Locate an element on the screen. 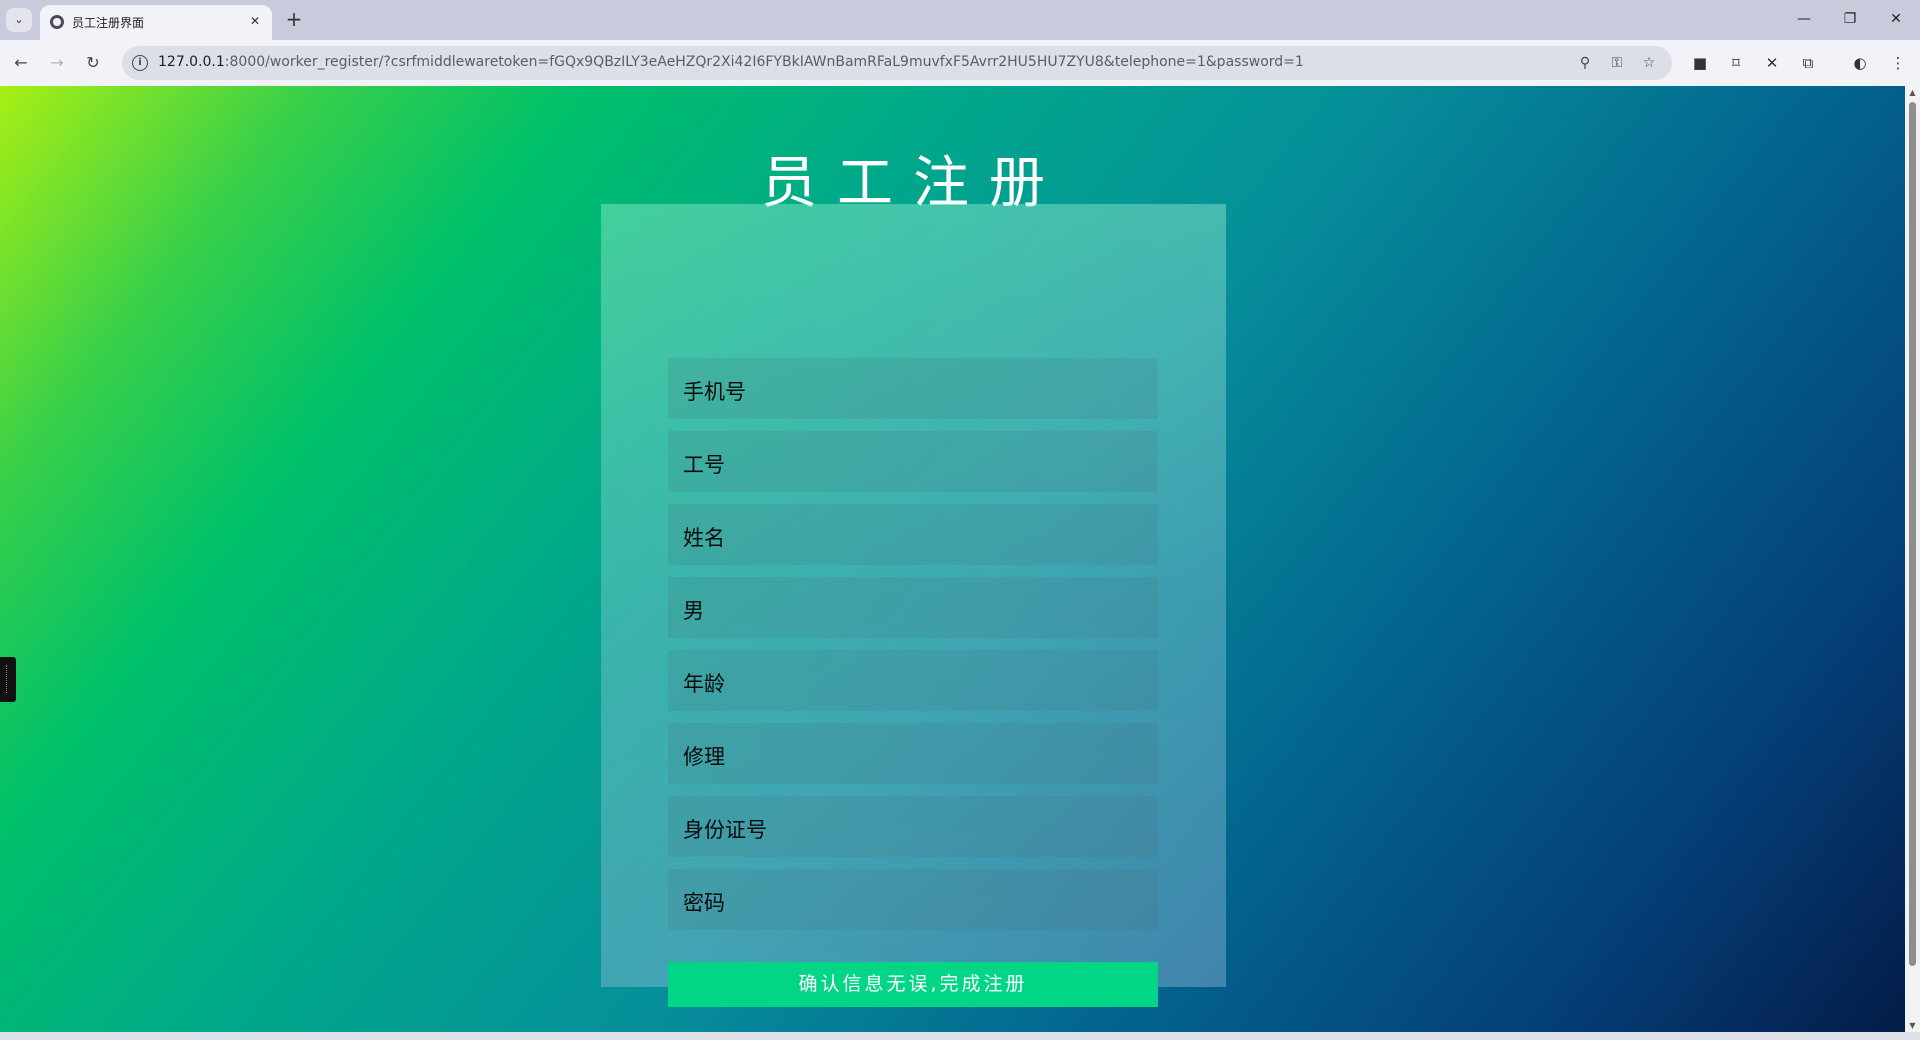 Image resolution: width=1920 pixels, height=1040 pixels. scroll-down-arrow-icon: ▼ is located at coordinates (1912, 1025).